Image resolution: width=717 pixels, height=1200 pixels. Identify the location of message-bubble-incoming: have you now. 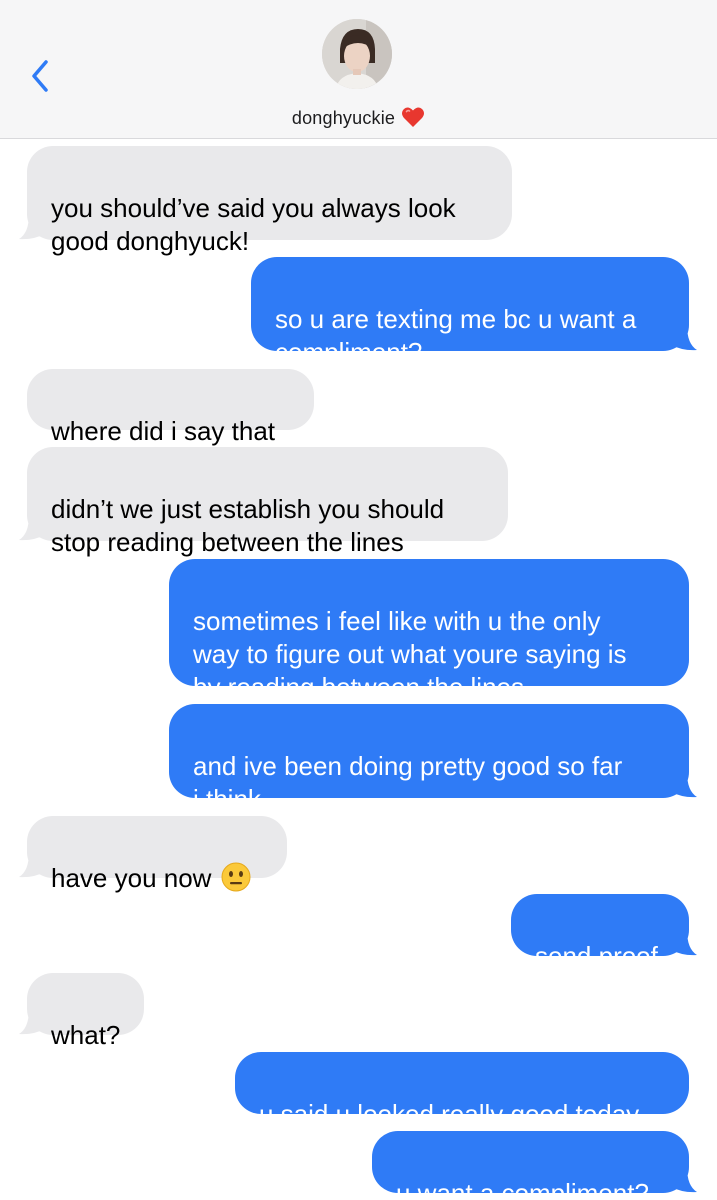
(153, 854).